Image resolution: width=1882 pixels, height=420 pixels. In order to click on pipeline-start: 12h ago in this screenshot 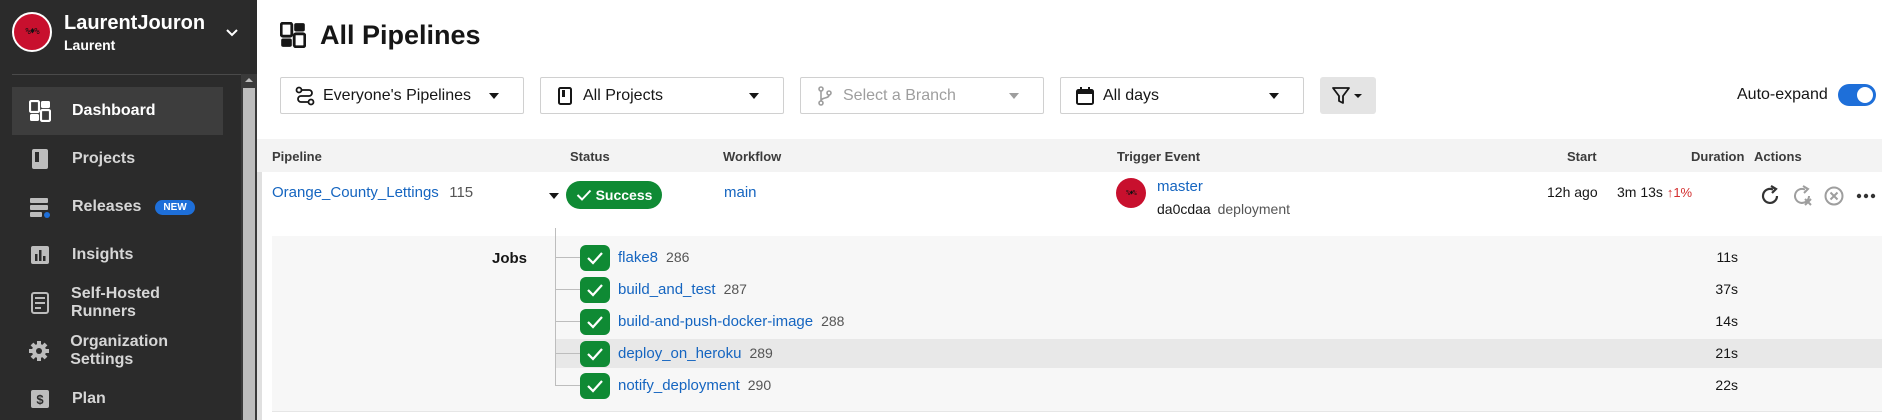, I will do `click(1572, 192)`.